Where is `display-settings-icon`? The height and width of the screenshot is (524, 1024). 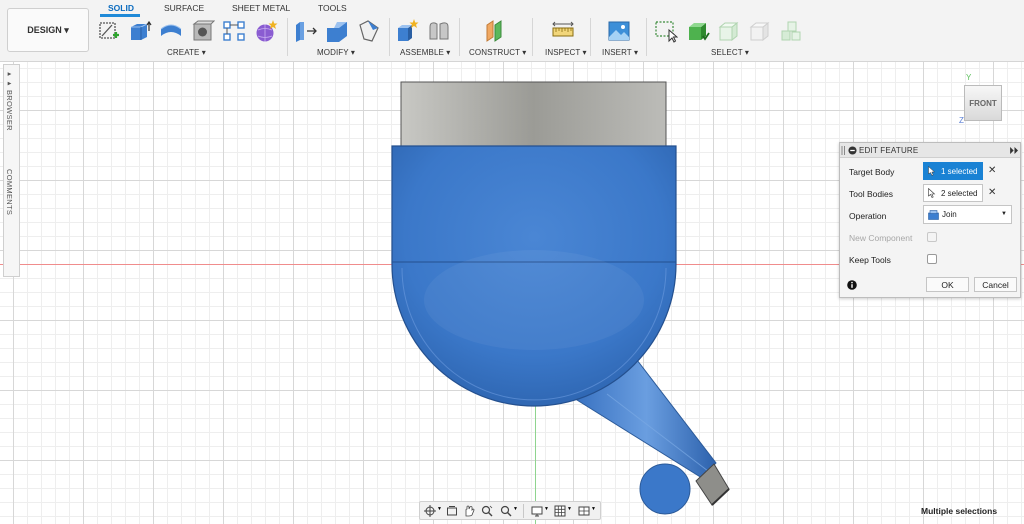
display-settings-icon is located at coordinates (537, 511).